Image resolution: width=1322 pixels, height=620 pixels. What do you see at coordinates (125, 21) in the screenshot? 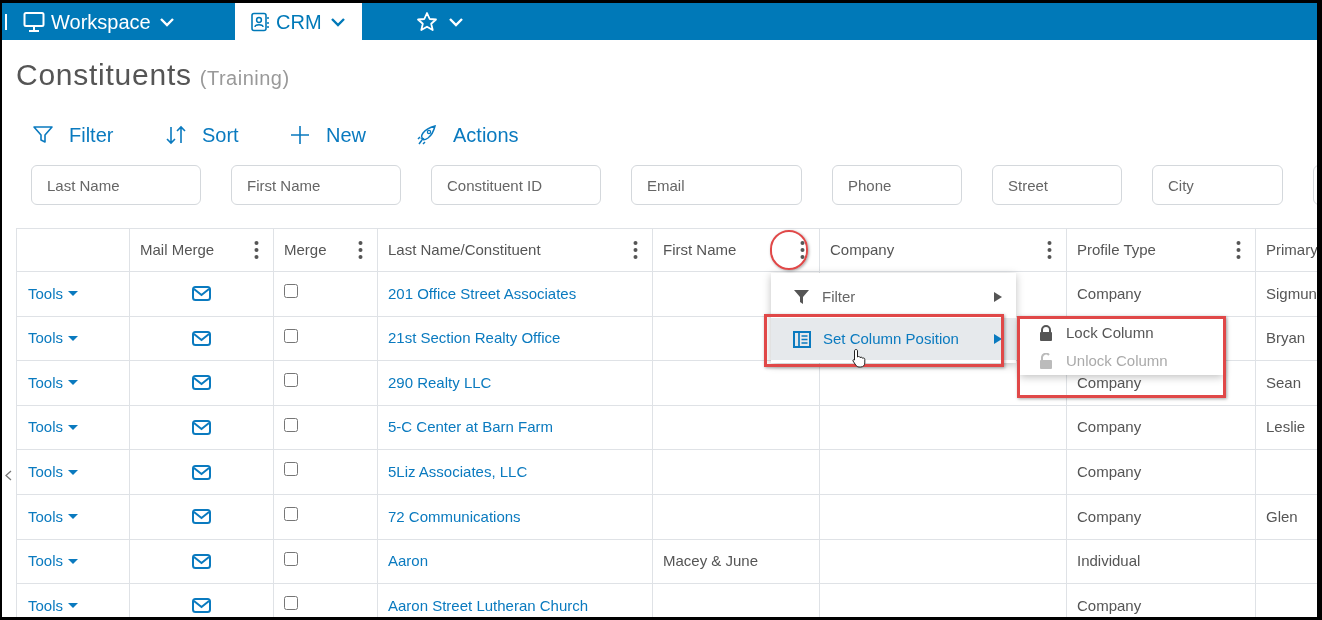
I see `nav-tab: Workspace` at bounding box center [125, 21].